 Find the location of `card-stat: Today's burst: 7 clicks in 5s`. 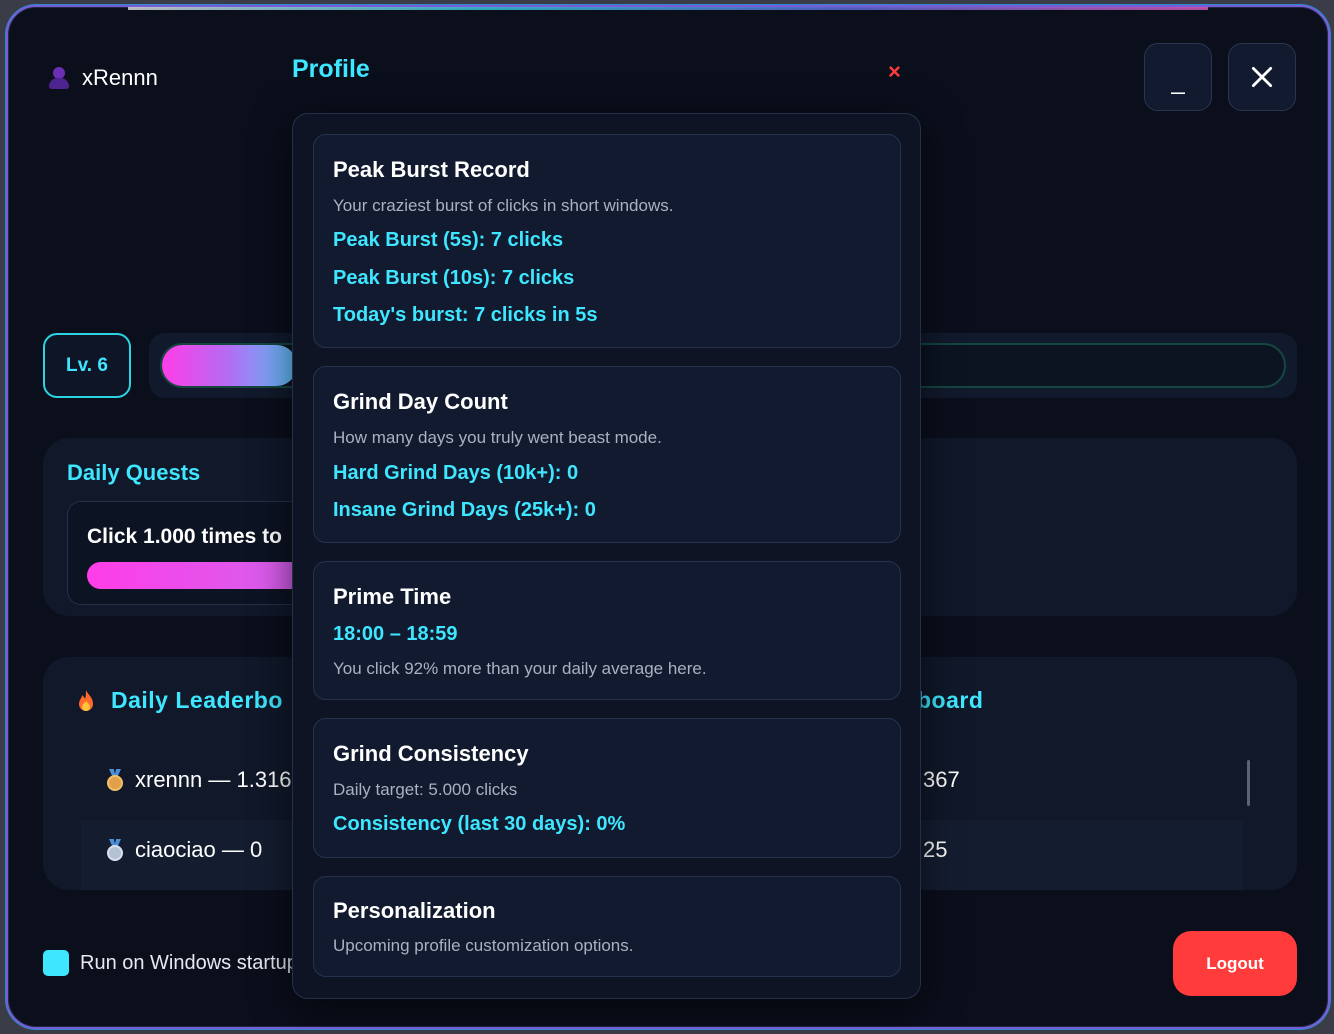

card-stat: Today's burst: 7 clicks in 5s is located at coordinates (465, 315).